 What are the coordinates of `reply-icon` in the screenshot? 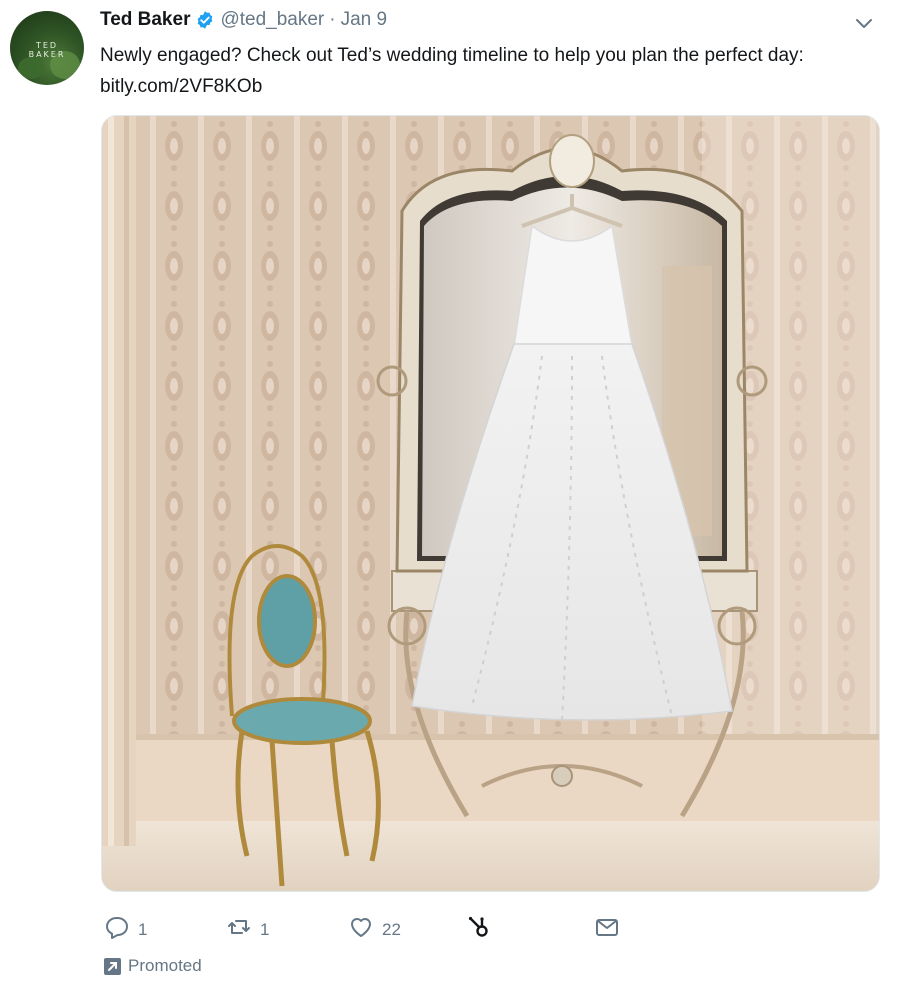 It's located at (117, 929).